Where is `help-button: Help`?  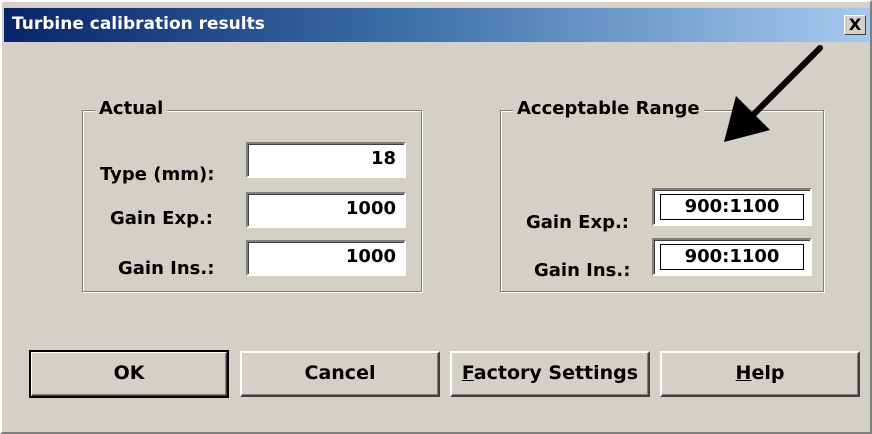 help-button: Help is located at coordinates (760, 374).